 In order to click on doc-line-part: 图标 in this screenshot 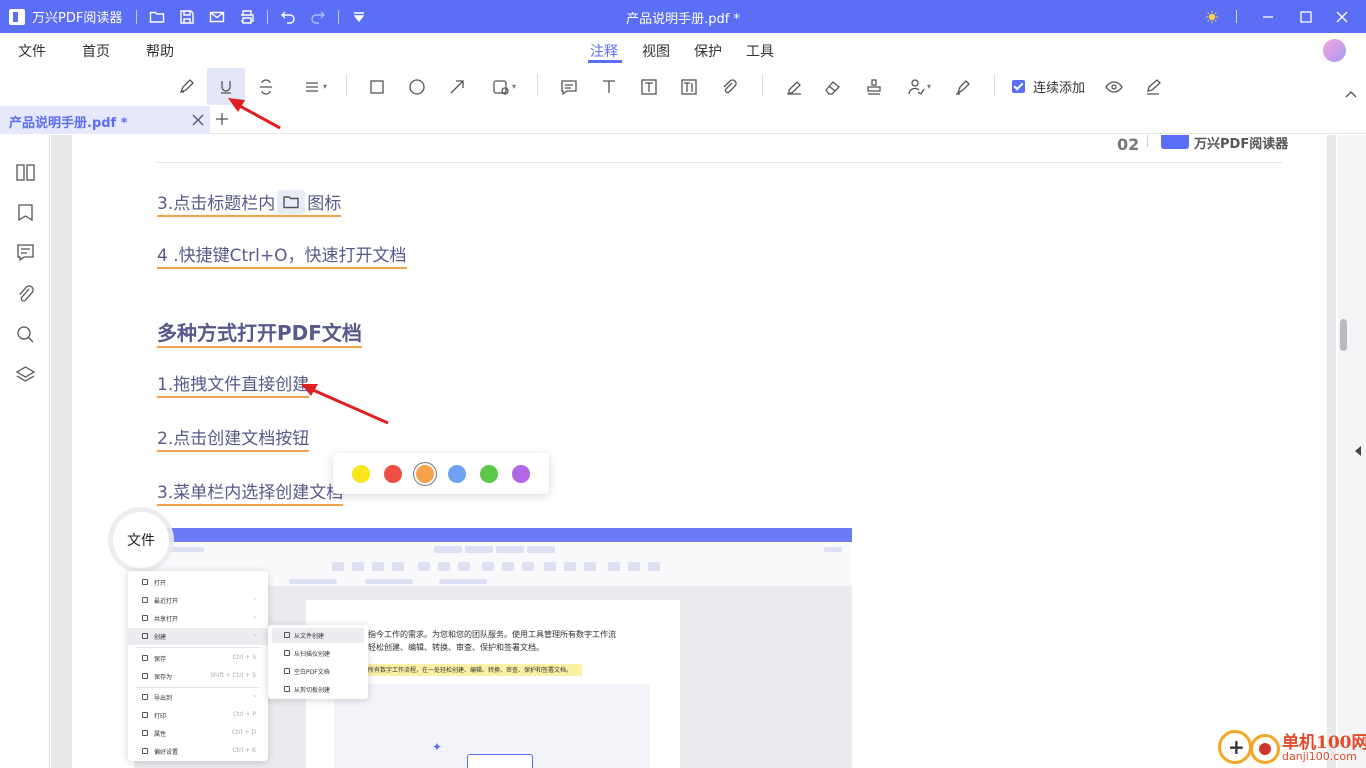, I will do `click(324, 204)`.